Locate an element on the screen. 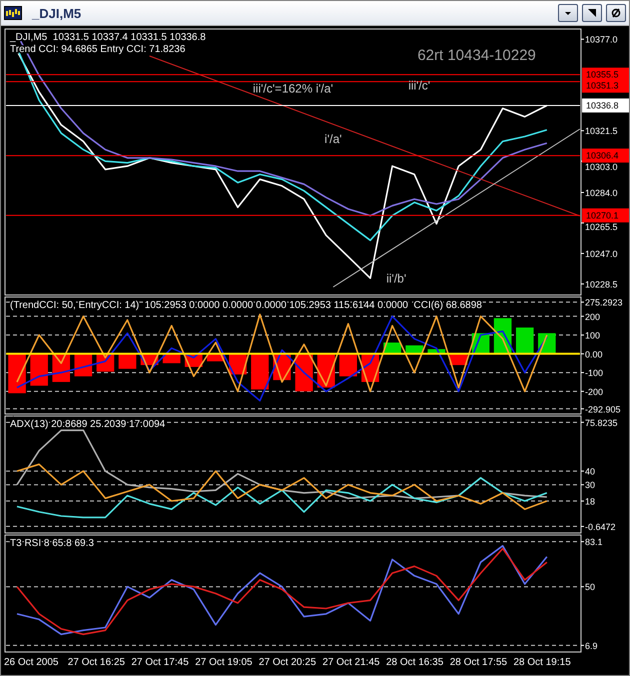 This screenshot has height=676, width=630. ref-line-label: 10351.3 is located at coordinates (602, 85).